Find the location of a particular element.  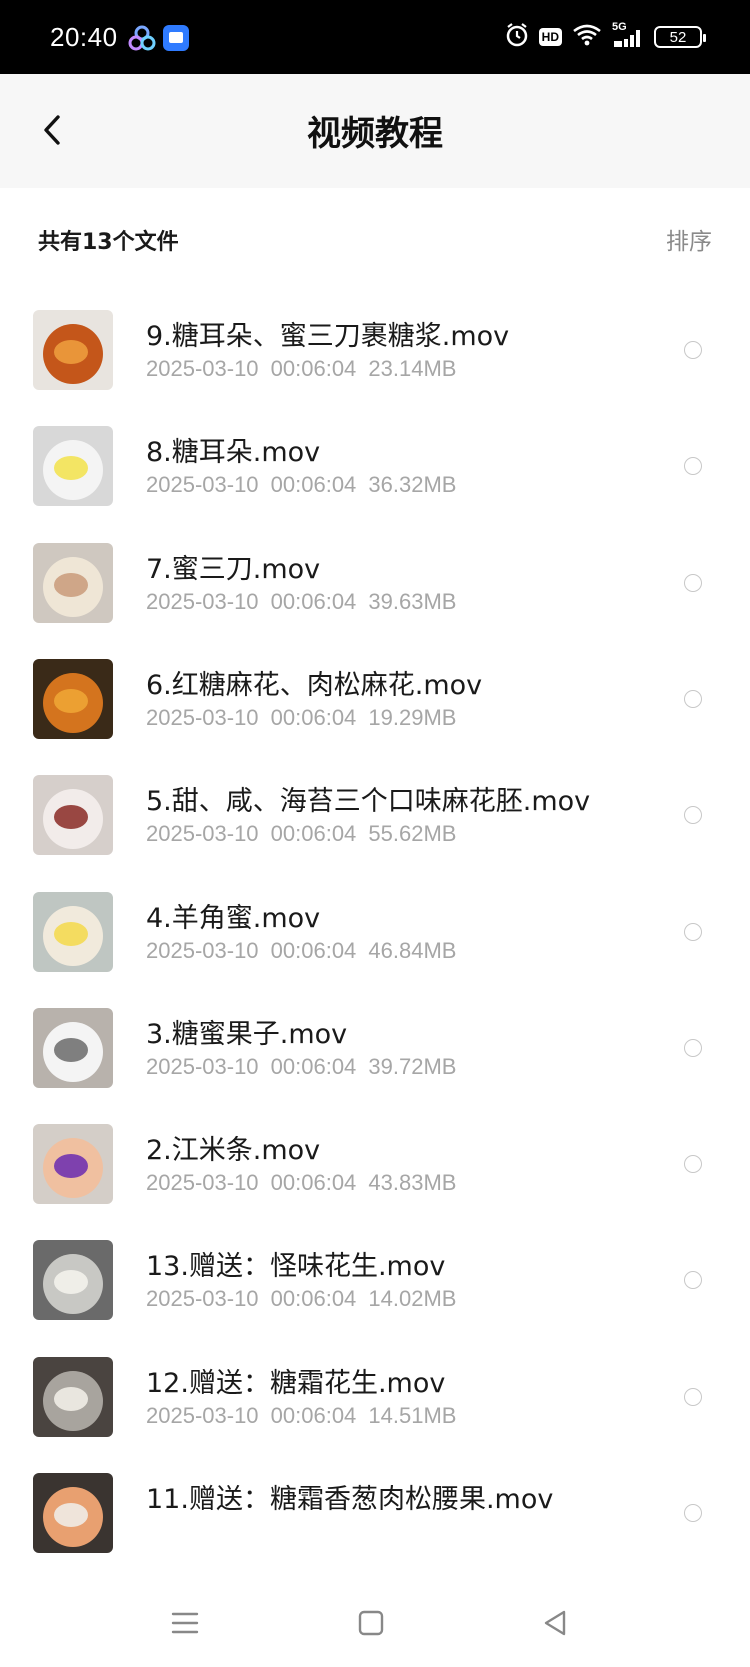

file-count: 共有13个文件 is located at coordinates (108, 242).